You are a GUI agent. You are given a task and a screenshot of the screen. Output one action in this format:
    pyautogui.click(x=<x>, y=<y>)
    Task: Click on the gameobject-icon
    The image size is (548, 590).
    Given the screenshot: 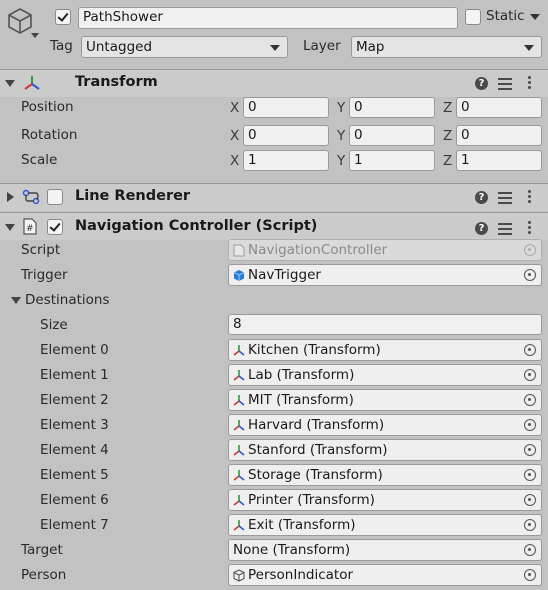 What is the action you would take?
    pyautogui.click(x=20, y=21)
    